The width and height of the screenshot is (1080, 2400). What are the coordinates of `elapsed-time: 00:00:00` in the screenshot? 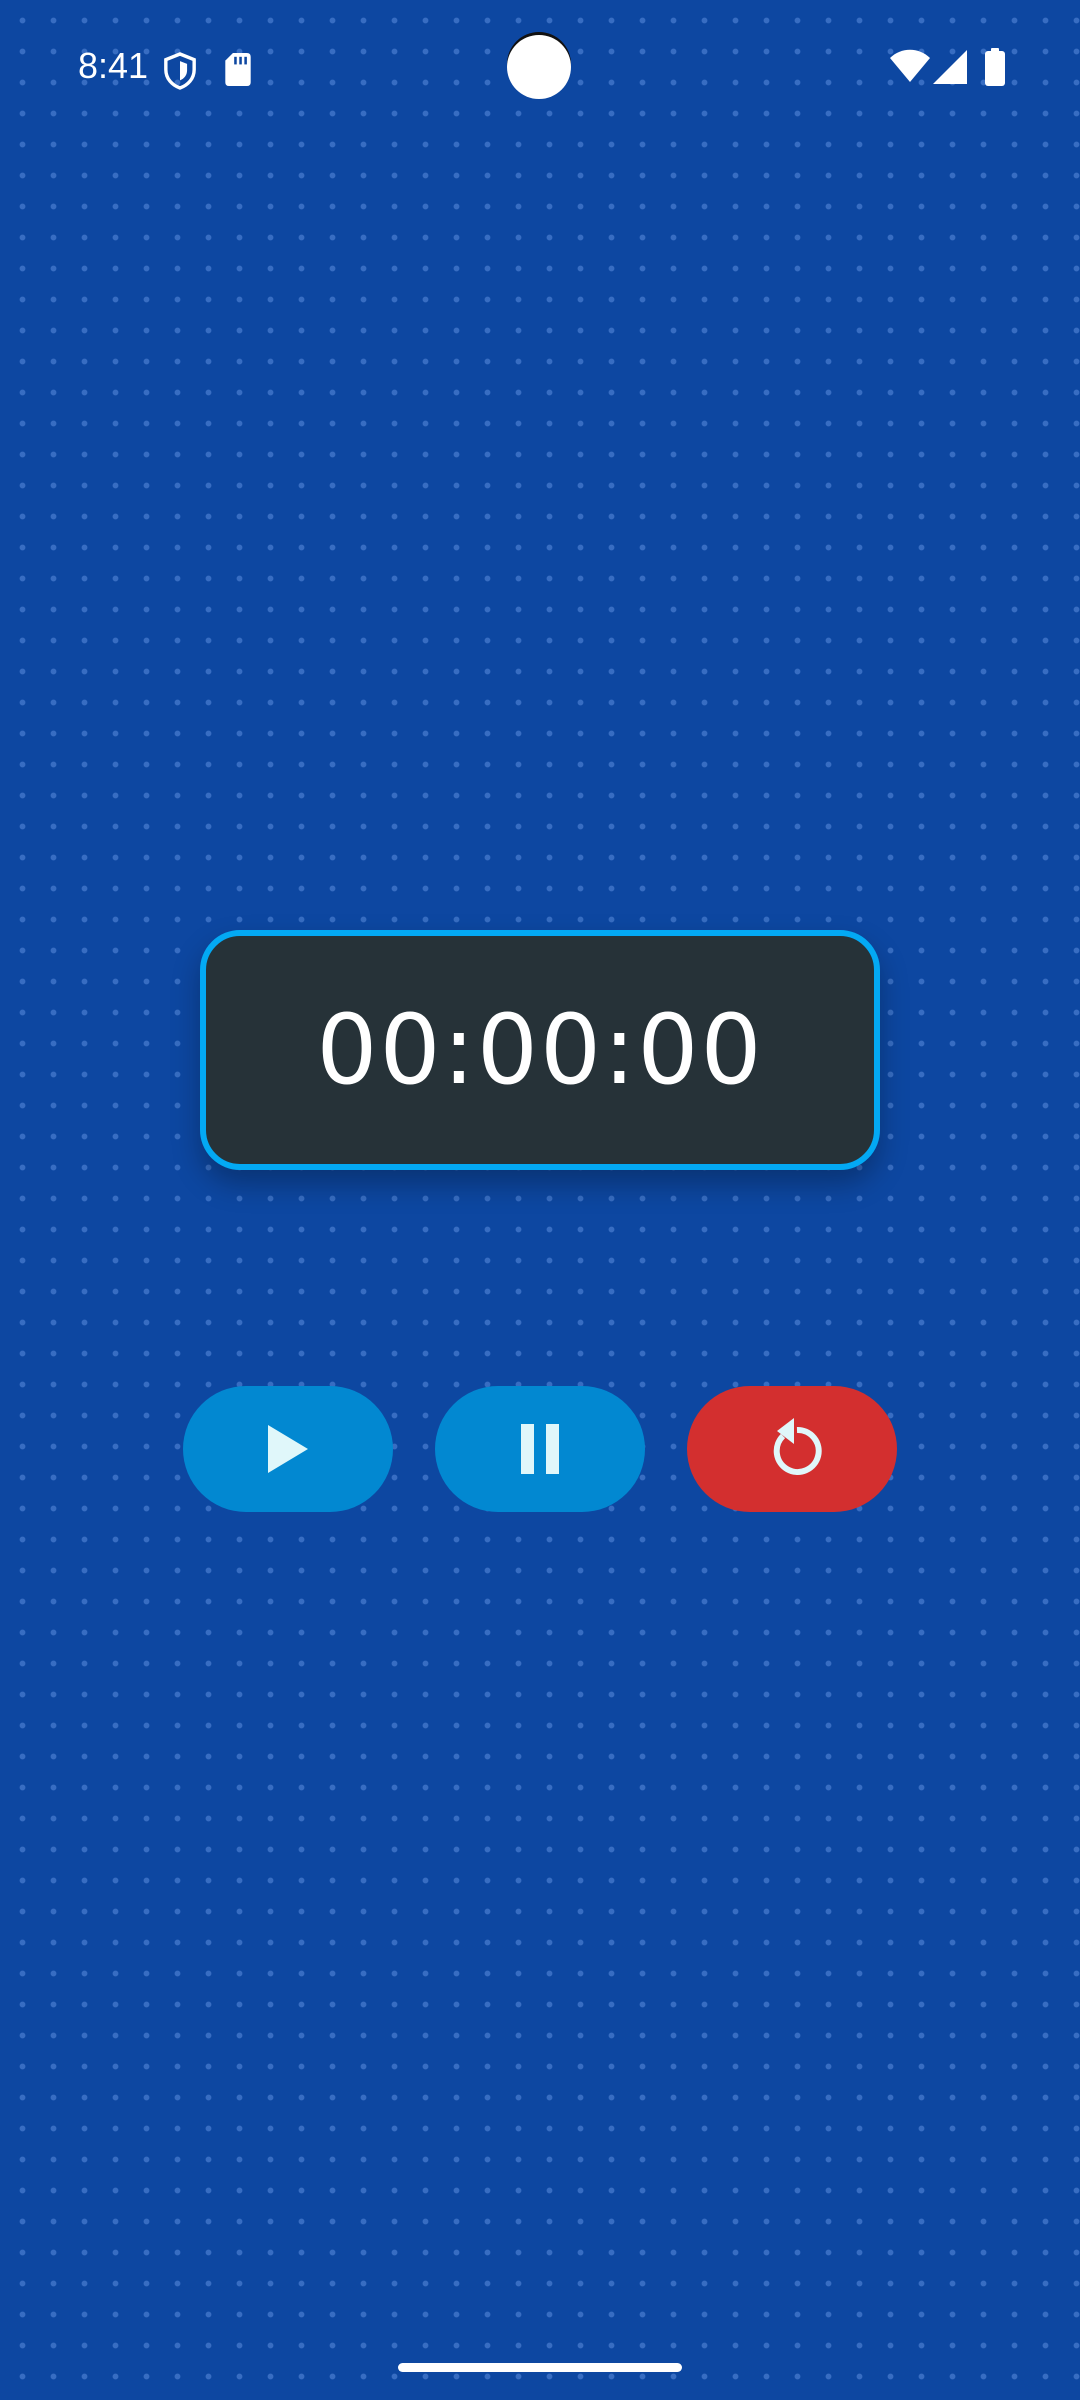 It's located at (540, 1050).